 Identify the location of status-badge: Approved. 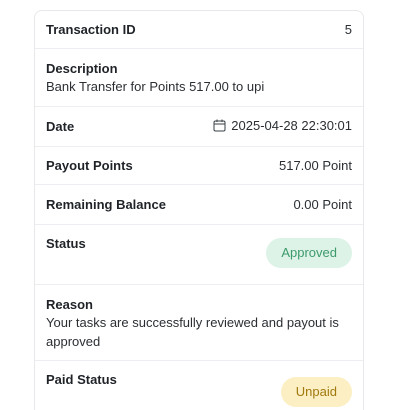
(309, 253).